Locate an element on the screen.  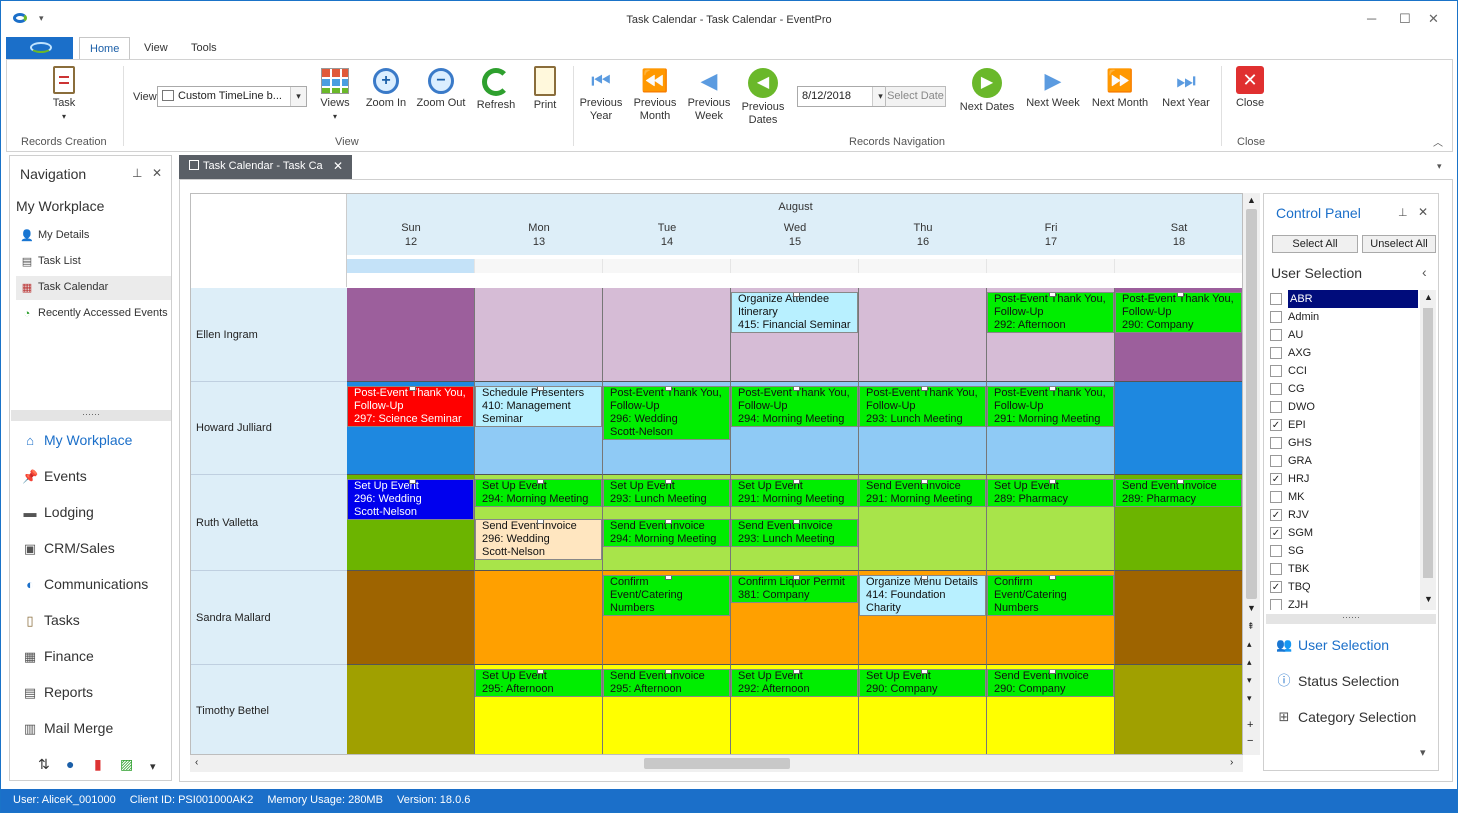
bar-chart-icon: ▮ is located at coordinates (98, 764).